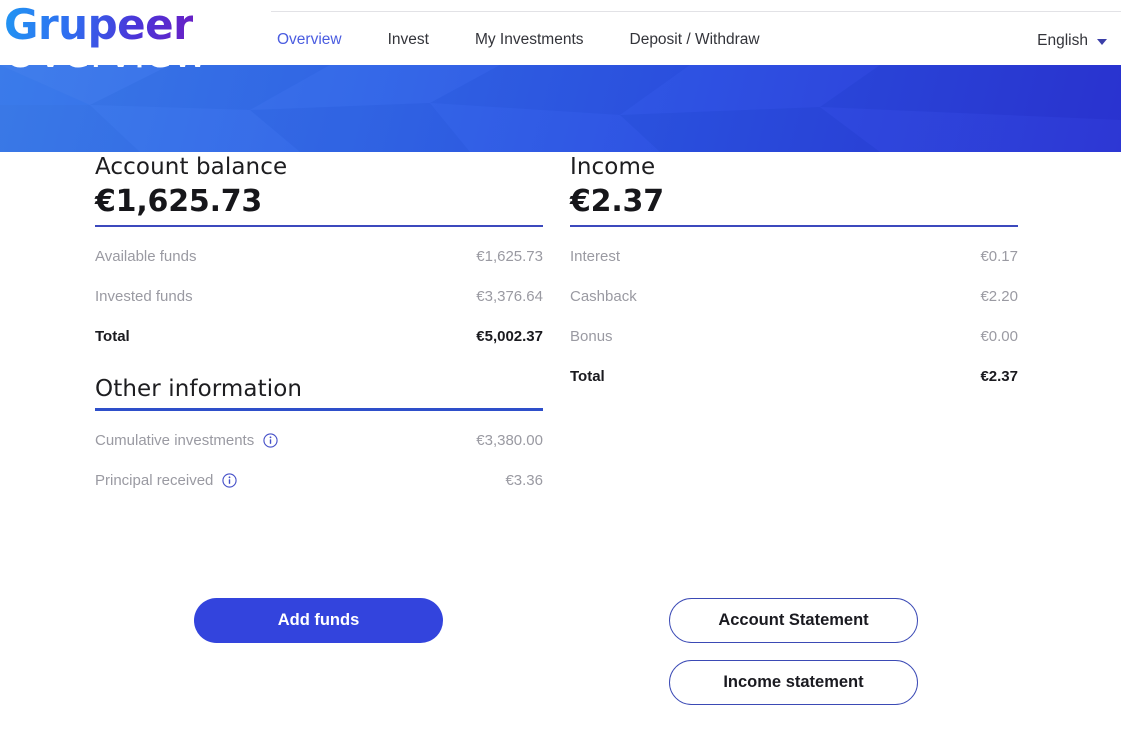 Image resolution: width=1121 pixels, height=736 pixels. What do you see at coordinates (154, 480) in the screenshot?
I see `principal-received-text: Principal received` at bounding box center [154, 480].